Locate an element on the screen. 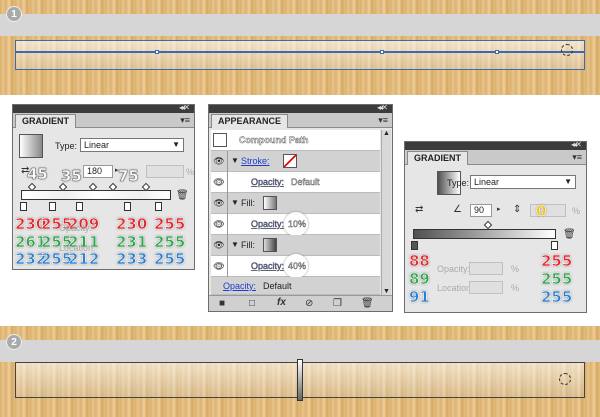 The image size is (600, 417). stroke-link: Stroke: is located at coordinates (255, 161).